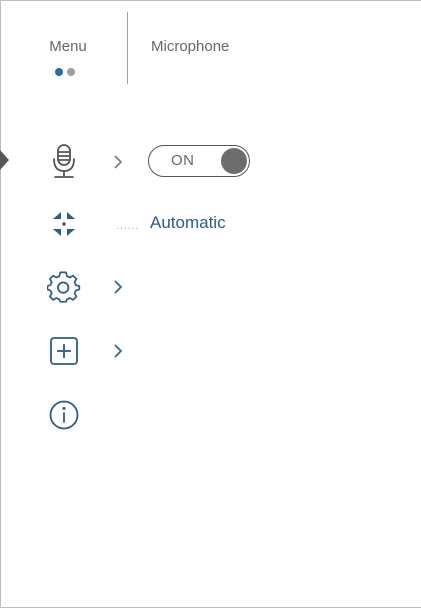  Describe the element at coordinates (199, 161) in the screenshot. I see `microphone-toggle: ON` at that location.